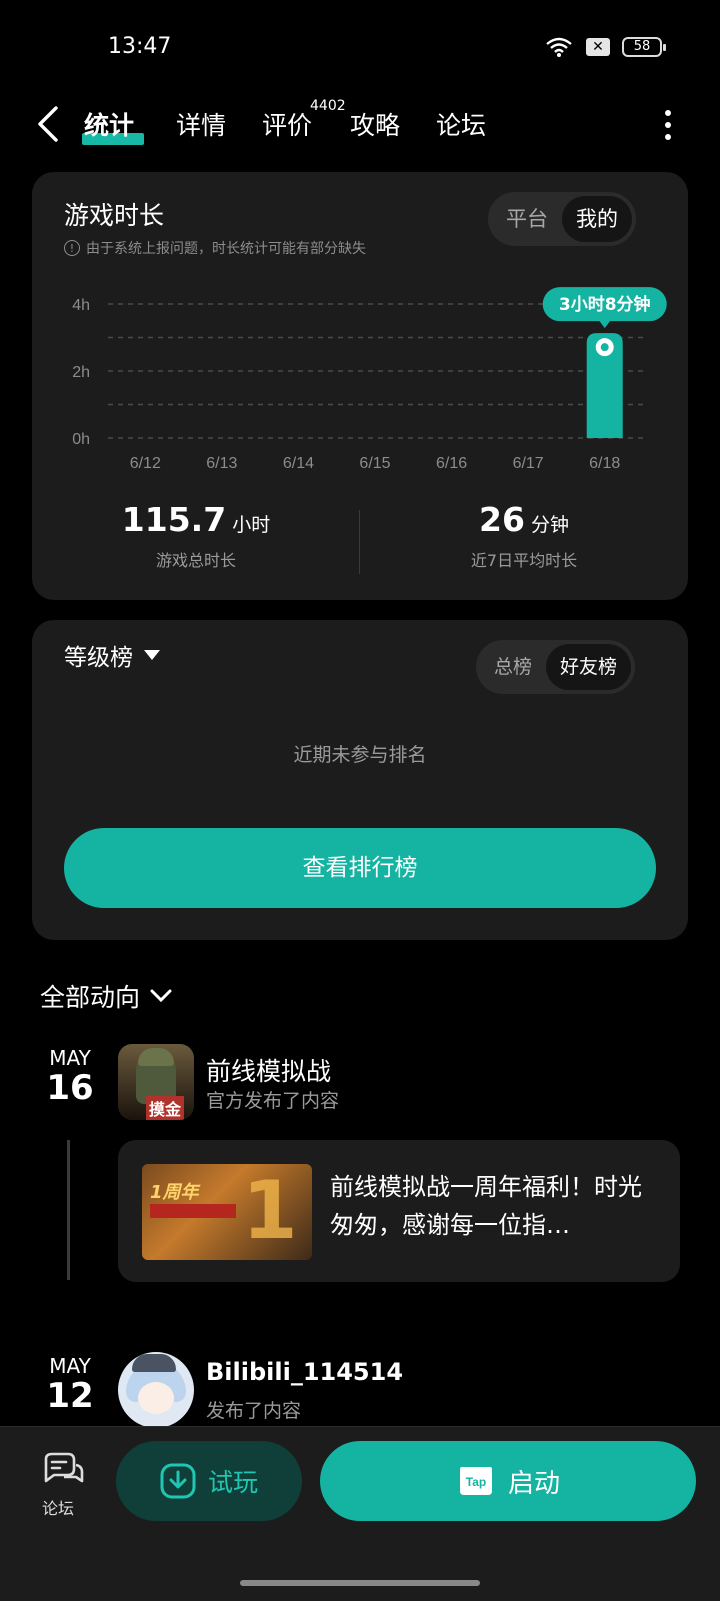  I want to click on taptap-logo-icon: Tap, so click(475, 1481).